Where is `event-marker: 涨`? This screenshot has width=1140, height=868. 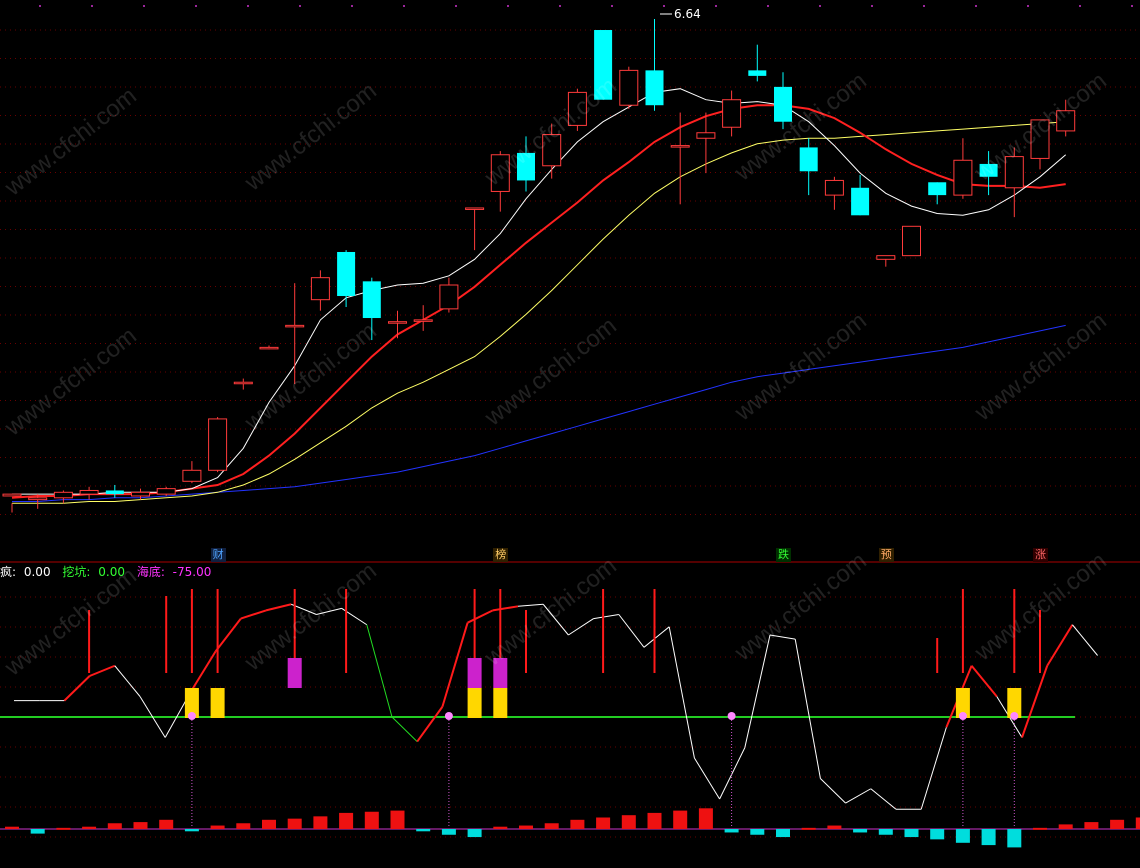
event-marker: 涨 is located at coordinates (1040, 555).